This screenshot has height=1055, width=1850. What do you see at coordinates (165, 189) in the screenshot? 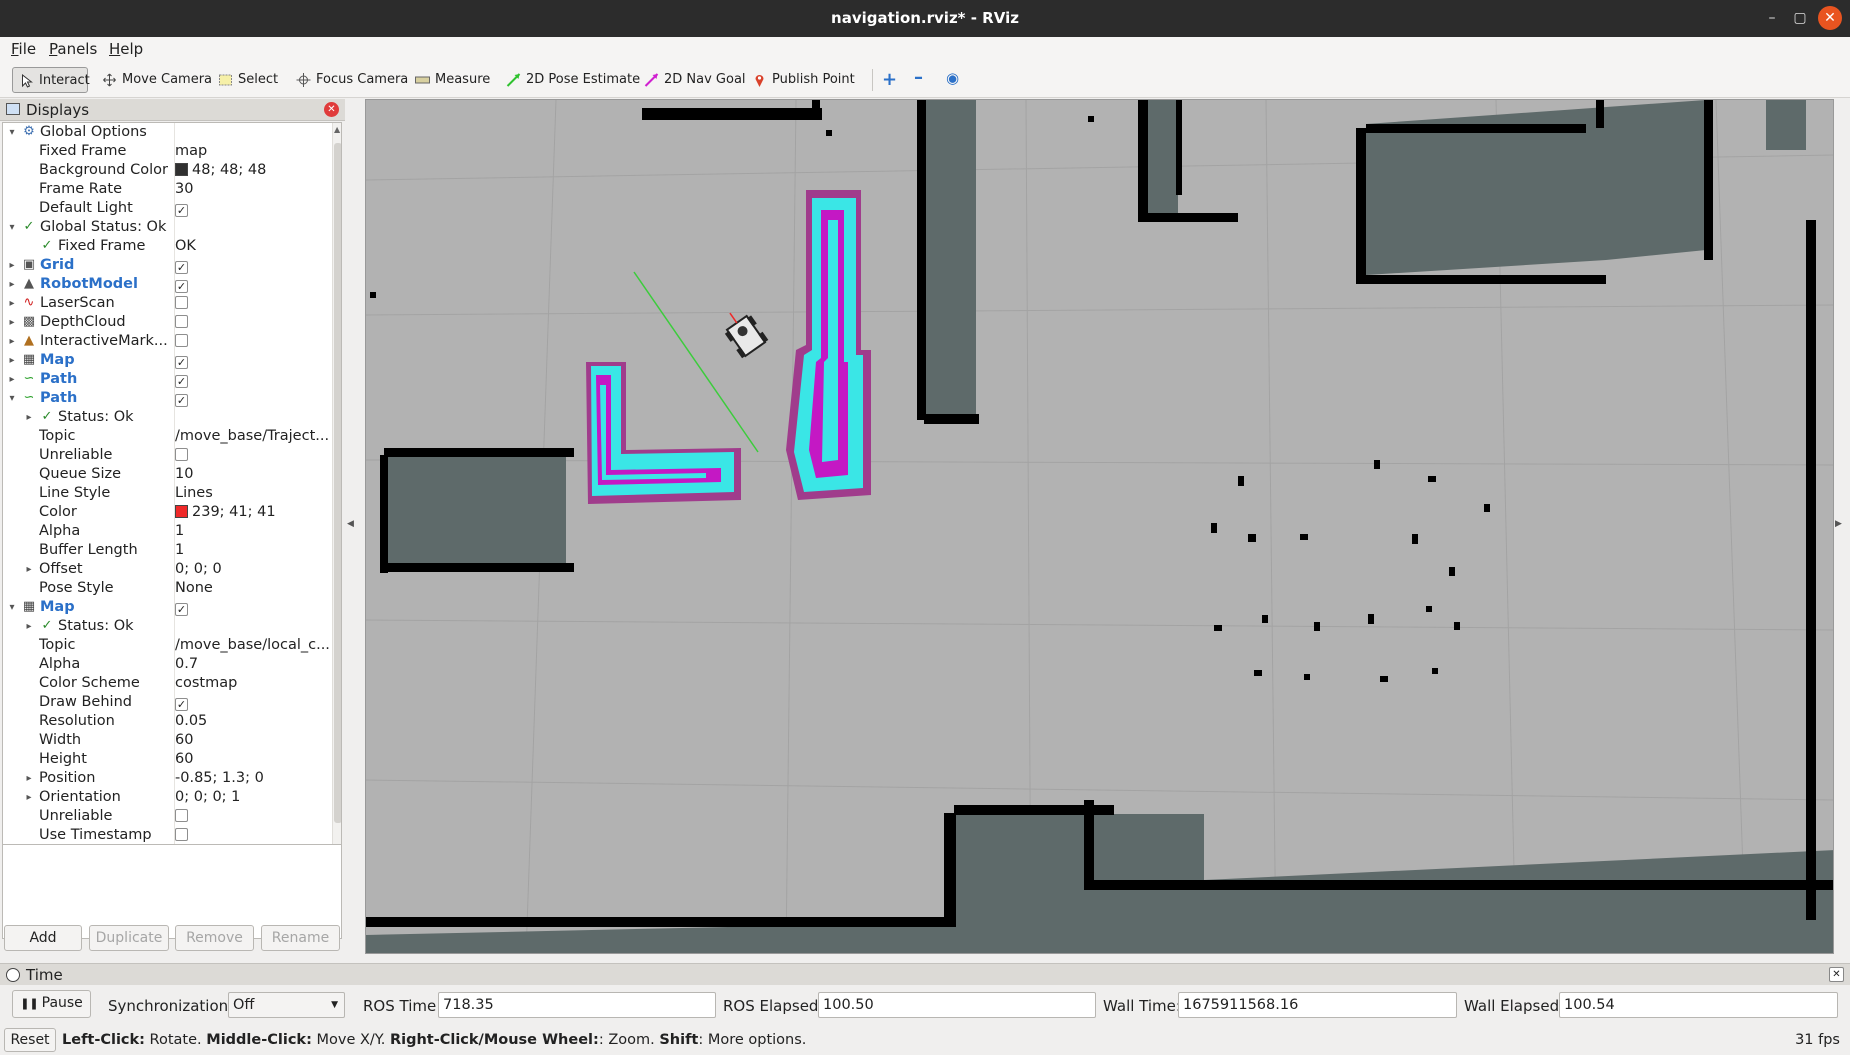
I see `display-row: Frame Rate 30` at bounding box center [165, 189].